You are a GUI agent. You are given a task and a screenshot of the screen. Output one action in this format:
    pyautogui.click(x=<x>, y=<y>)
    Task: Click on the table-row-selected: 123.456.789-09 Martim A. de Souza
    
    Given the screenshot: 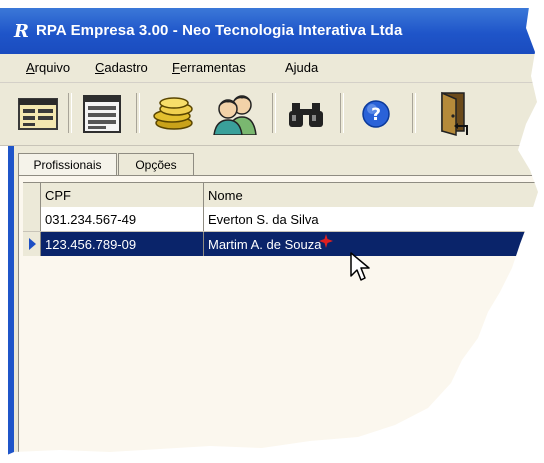 What is the action you would take?
    pyautogui.click(x=283, y=244)
    